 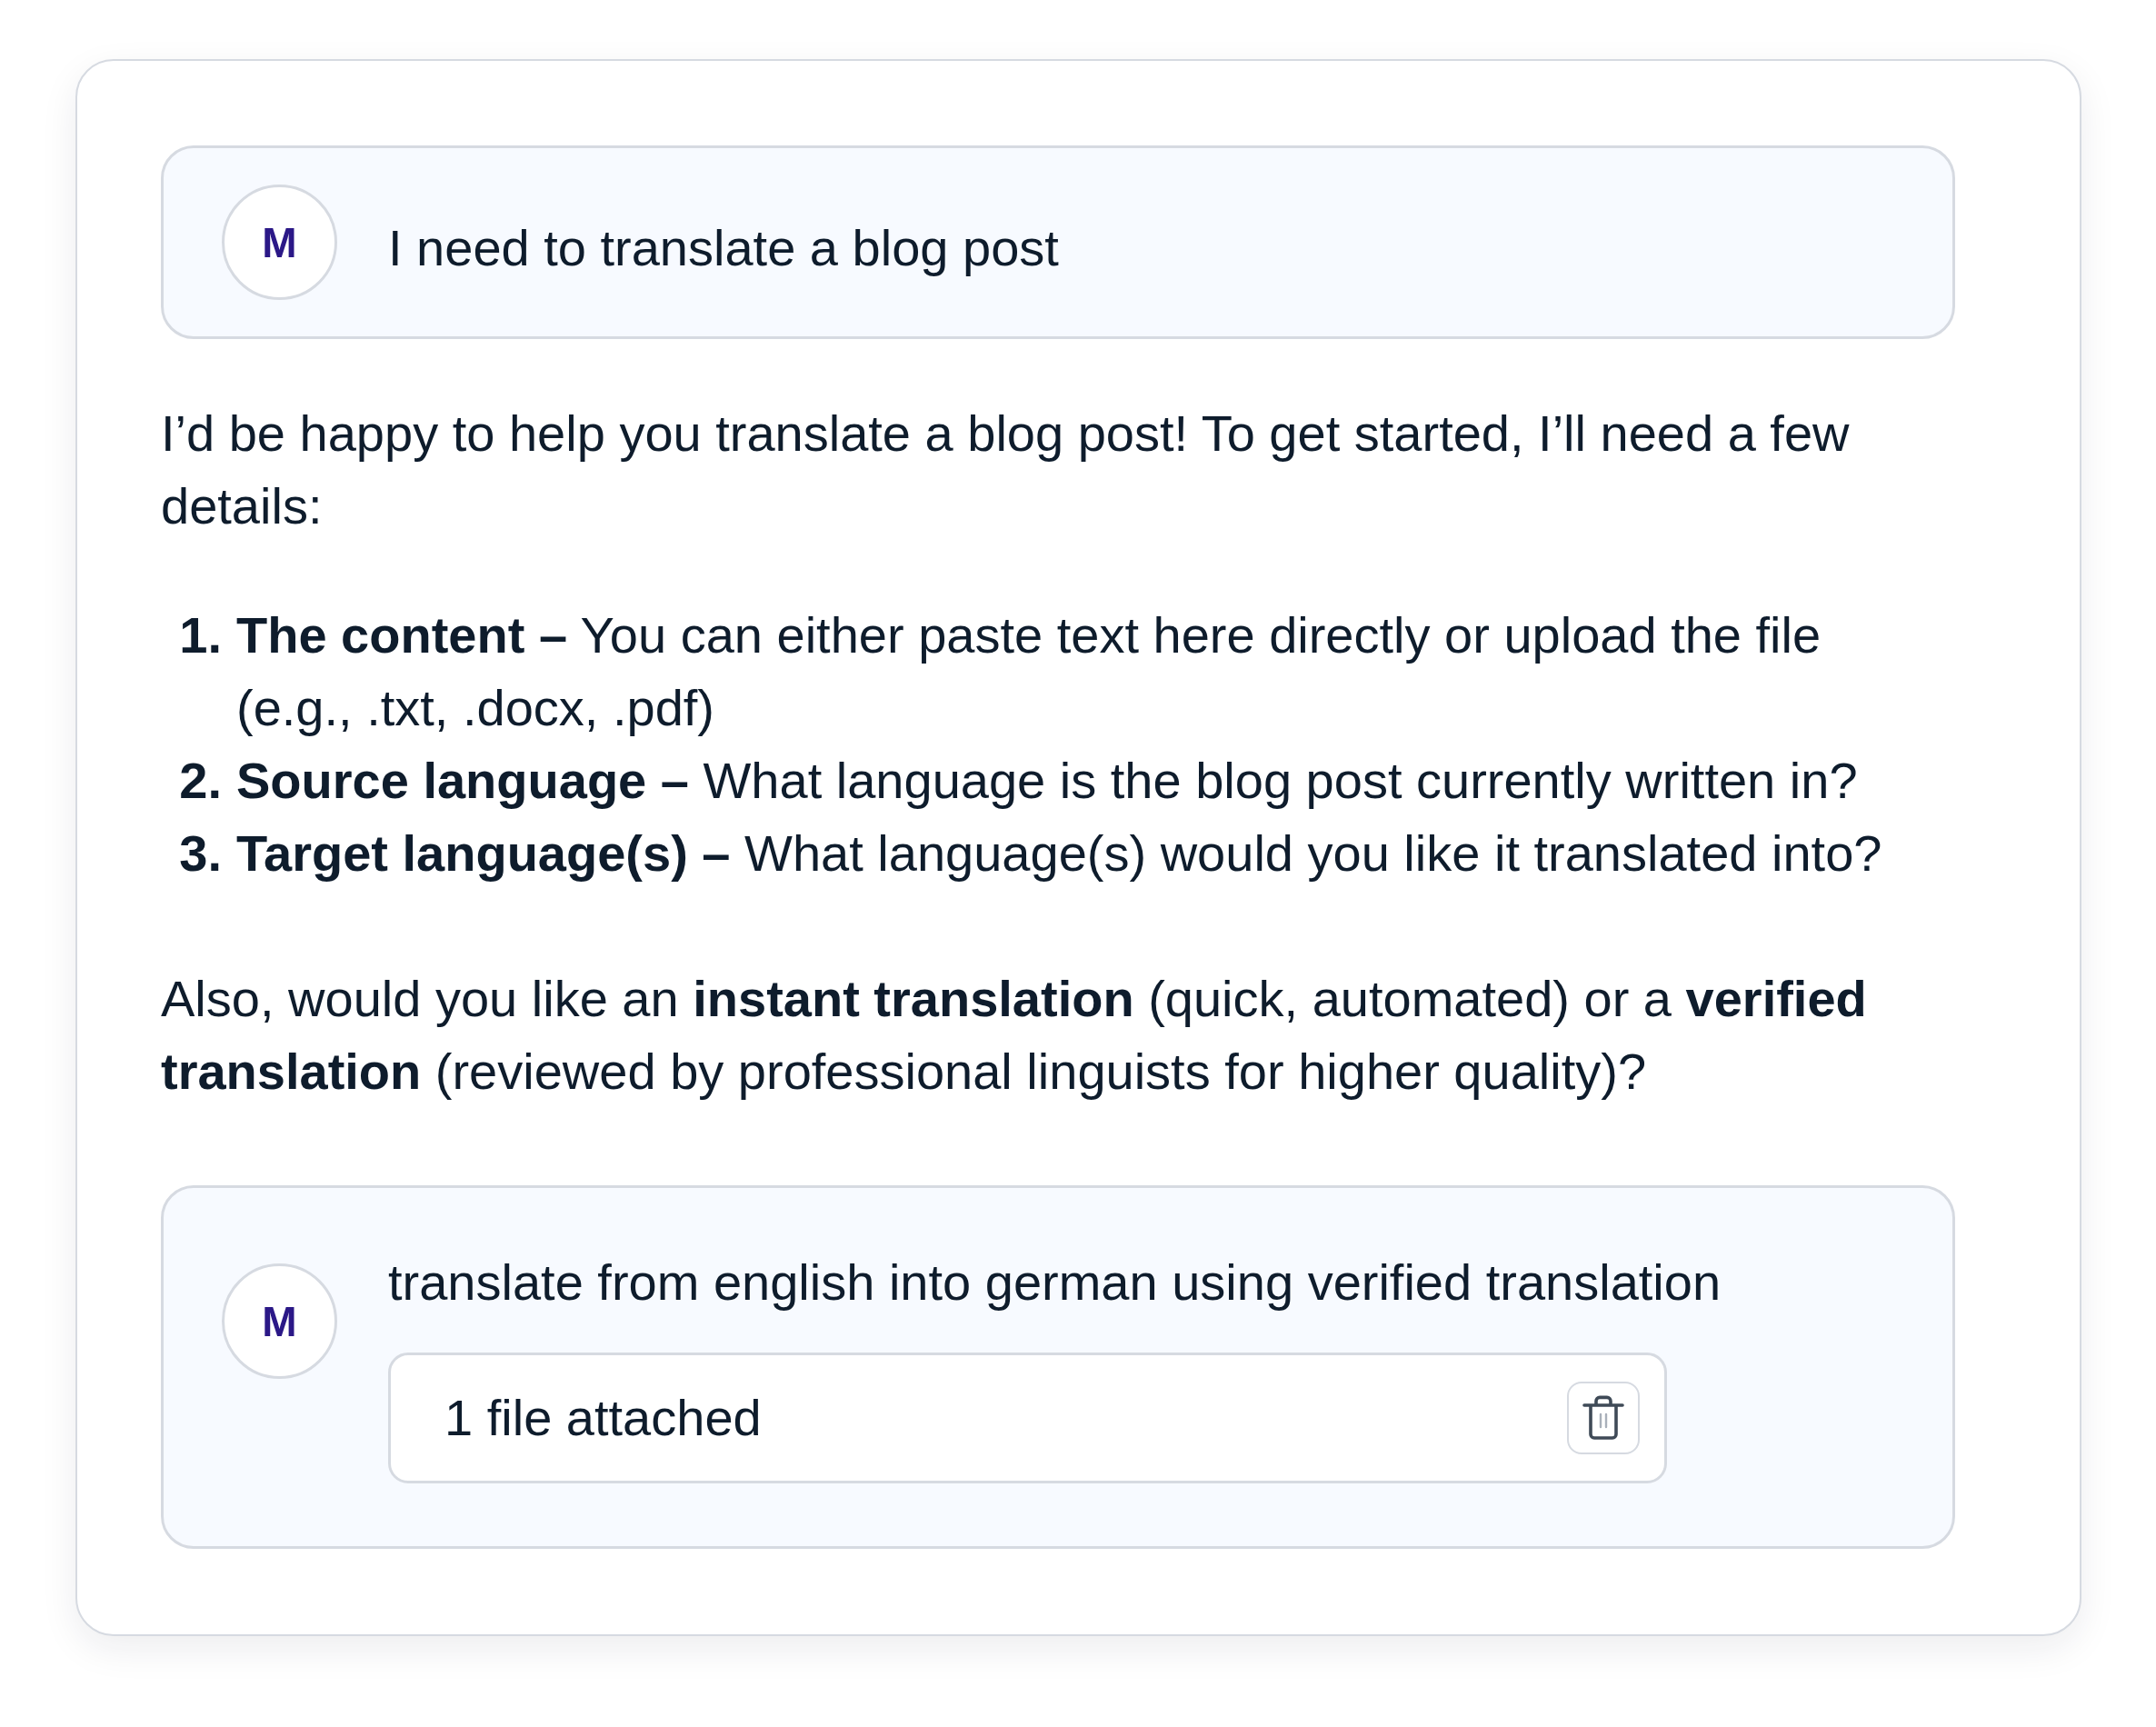 I want to click on assistant-paragraph: Also, would you like an instant translation (quick, automated) or a verified translation (reviewed by professional linguists for higher quality)?, so click(x=1014, y=1035).